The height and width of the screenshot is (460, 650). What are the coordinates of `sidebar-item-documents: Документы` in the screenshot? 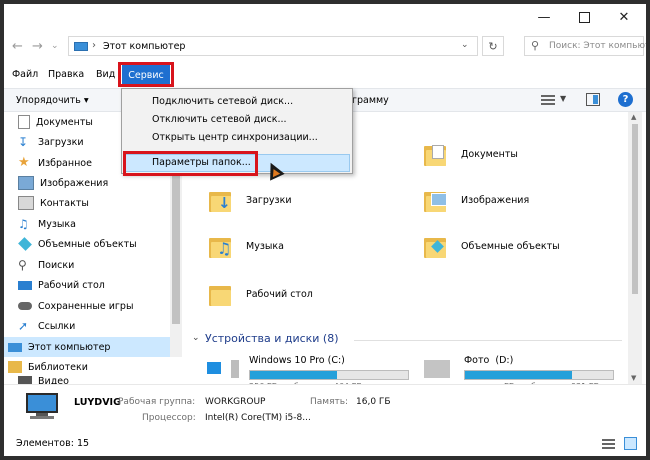 It's located at (55, 122).